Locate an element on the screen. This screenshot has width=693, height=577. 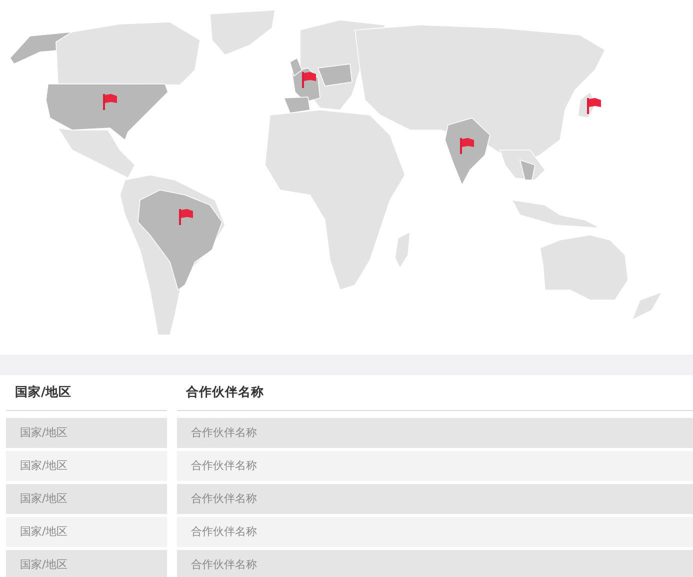
column-header: 国家/地区 is located at coordinates (86, 393).